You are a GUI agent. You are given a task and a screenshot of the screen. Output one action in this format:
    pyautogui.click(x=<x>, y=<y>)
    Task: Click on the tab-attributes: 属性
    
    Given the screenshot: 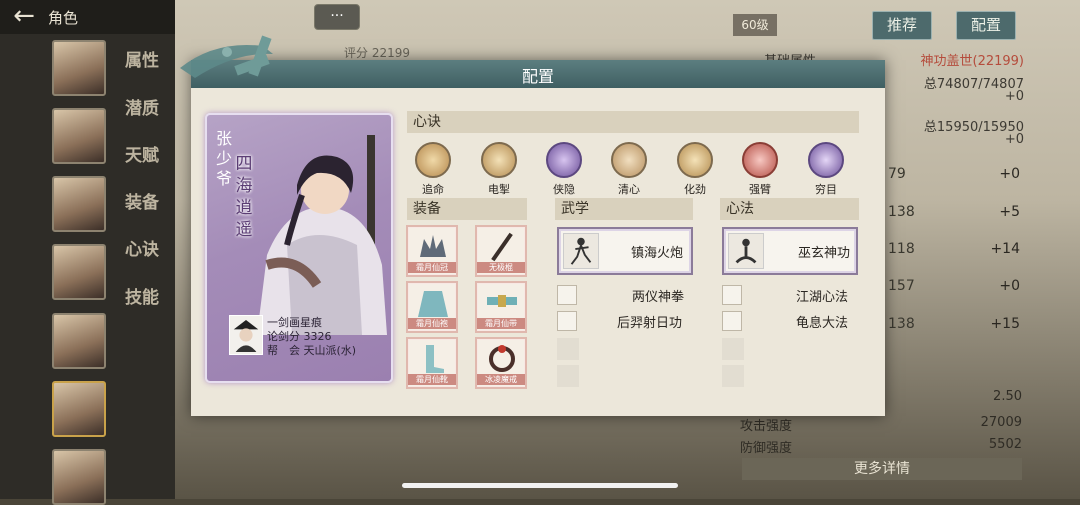 What is the action you would take?
    pyautogui.click(x=142, y=58)
    